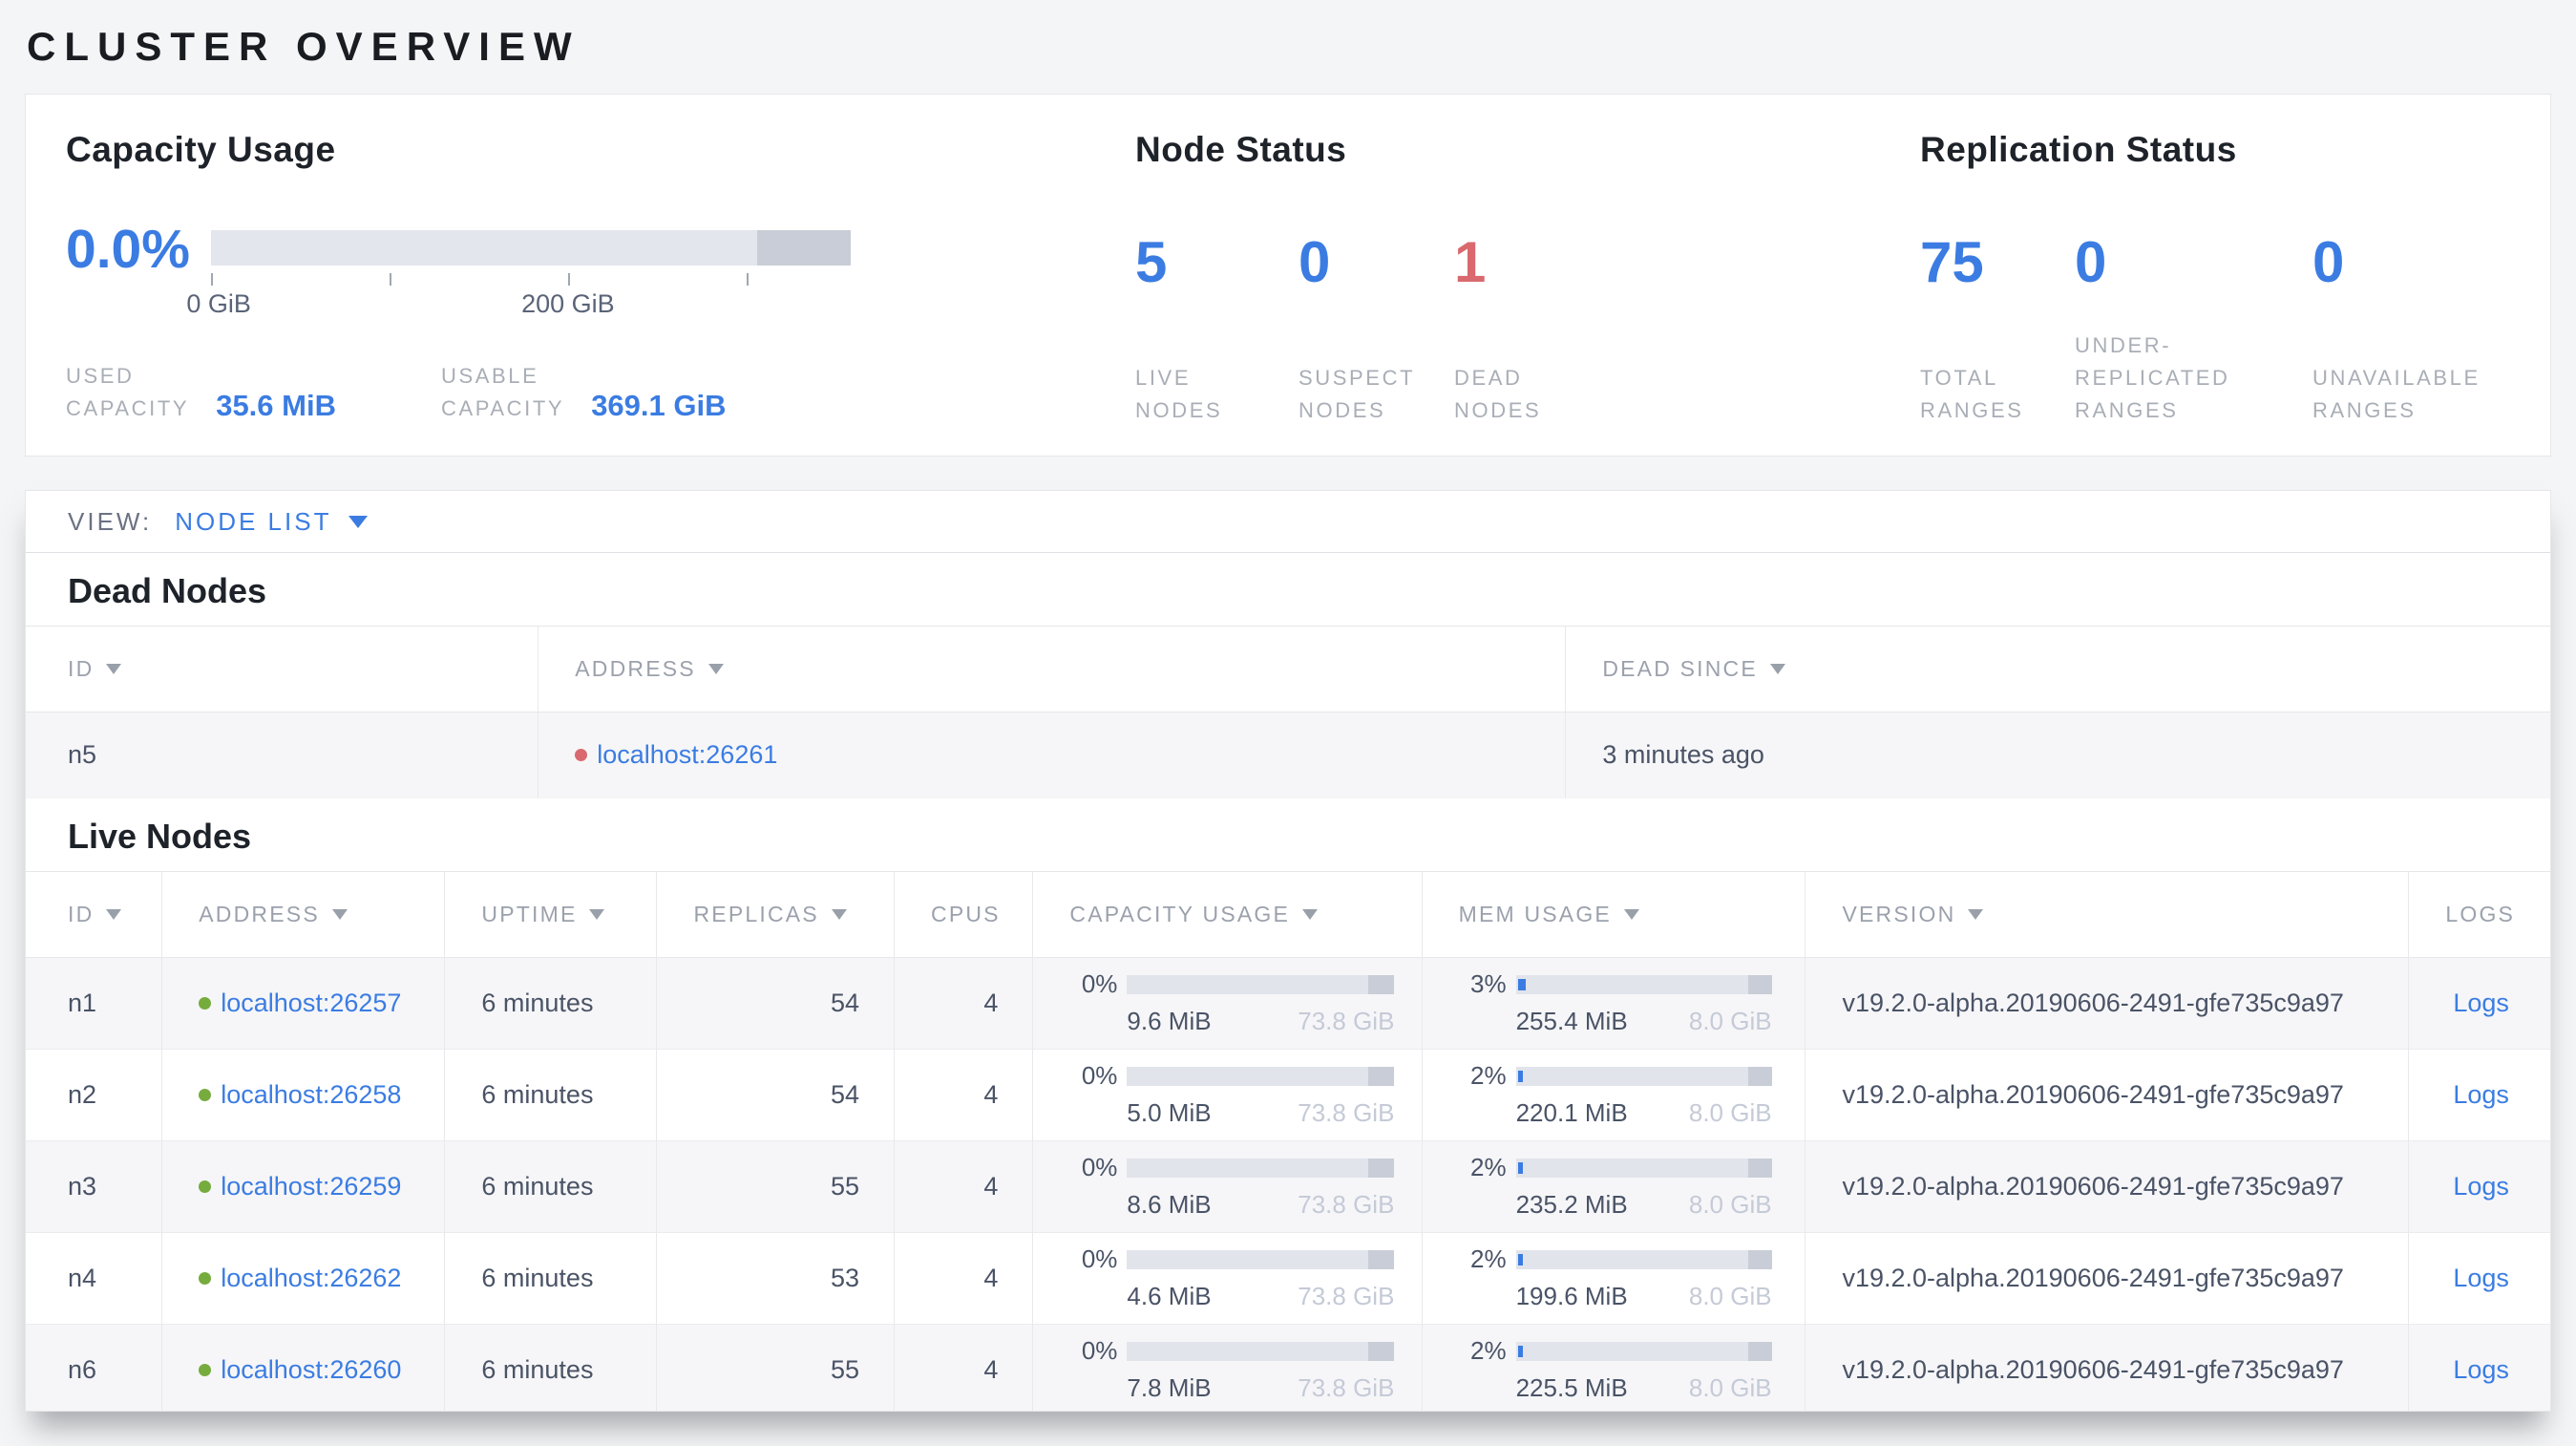 This screenshot has height=1446, width=2576. I want to click on node-status-stat: 0 SUSPECT NODES, so click(1376, 330).